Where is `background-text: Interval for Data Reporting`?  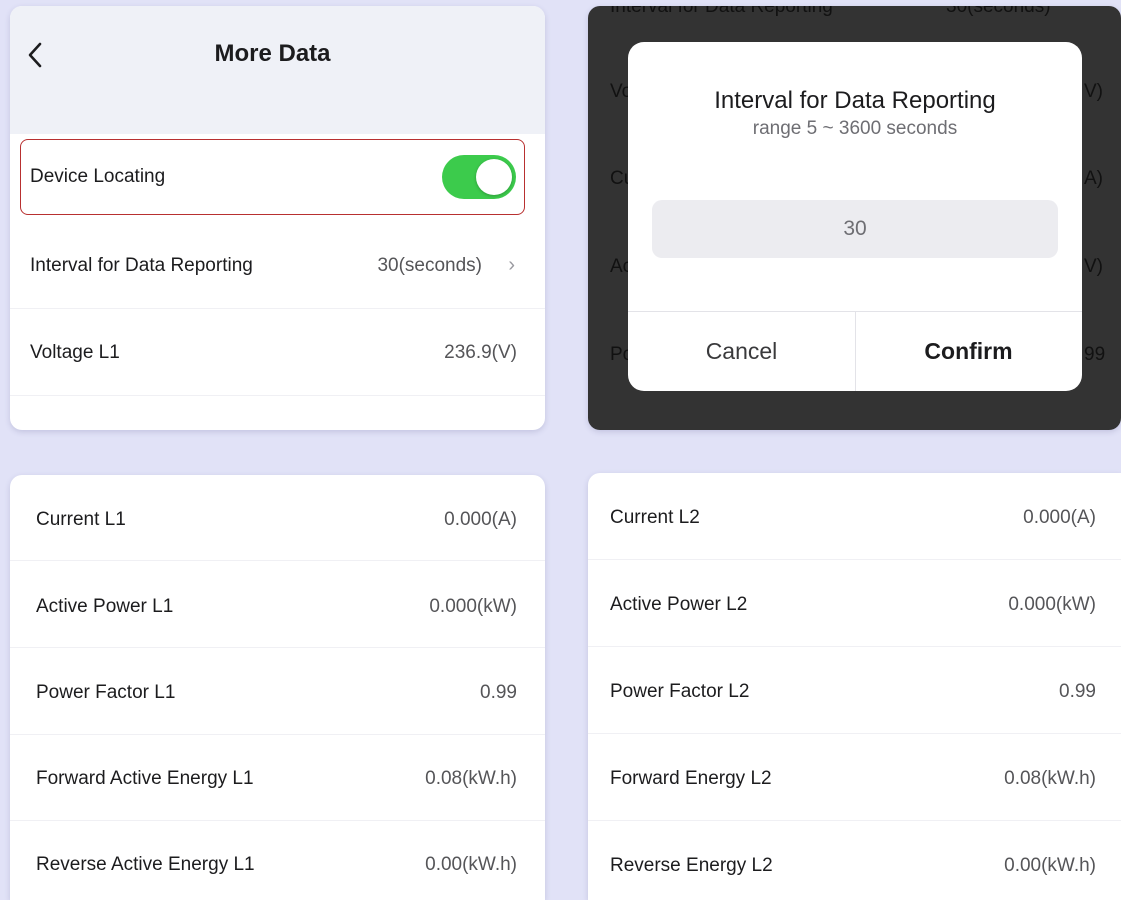 background-text: Interval for Data Reporting is located at coordinates (721, 11).